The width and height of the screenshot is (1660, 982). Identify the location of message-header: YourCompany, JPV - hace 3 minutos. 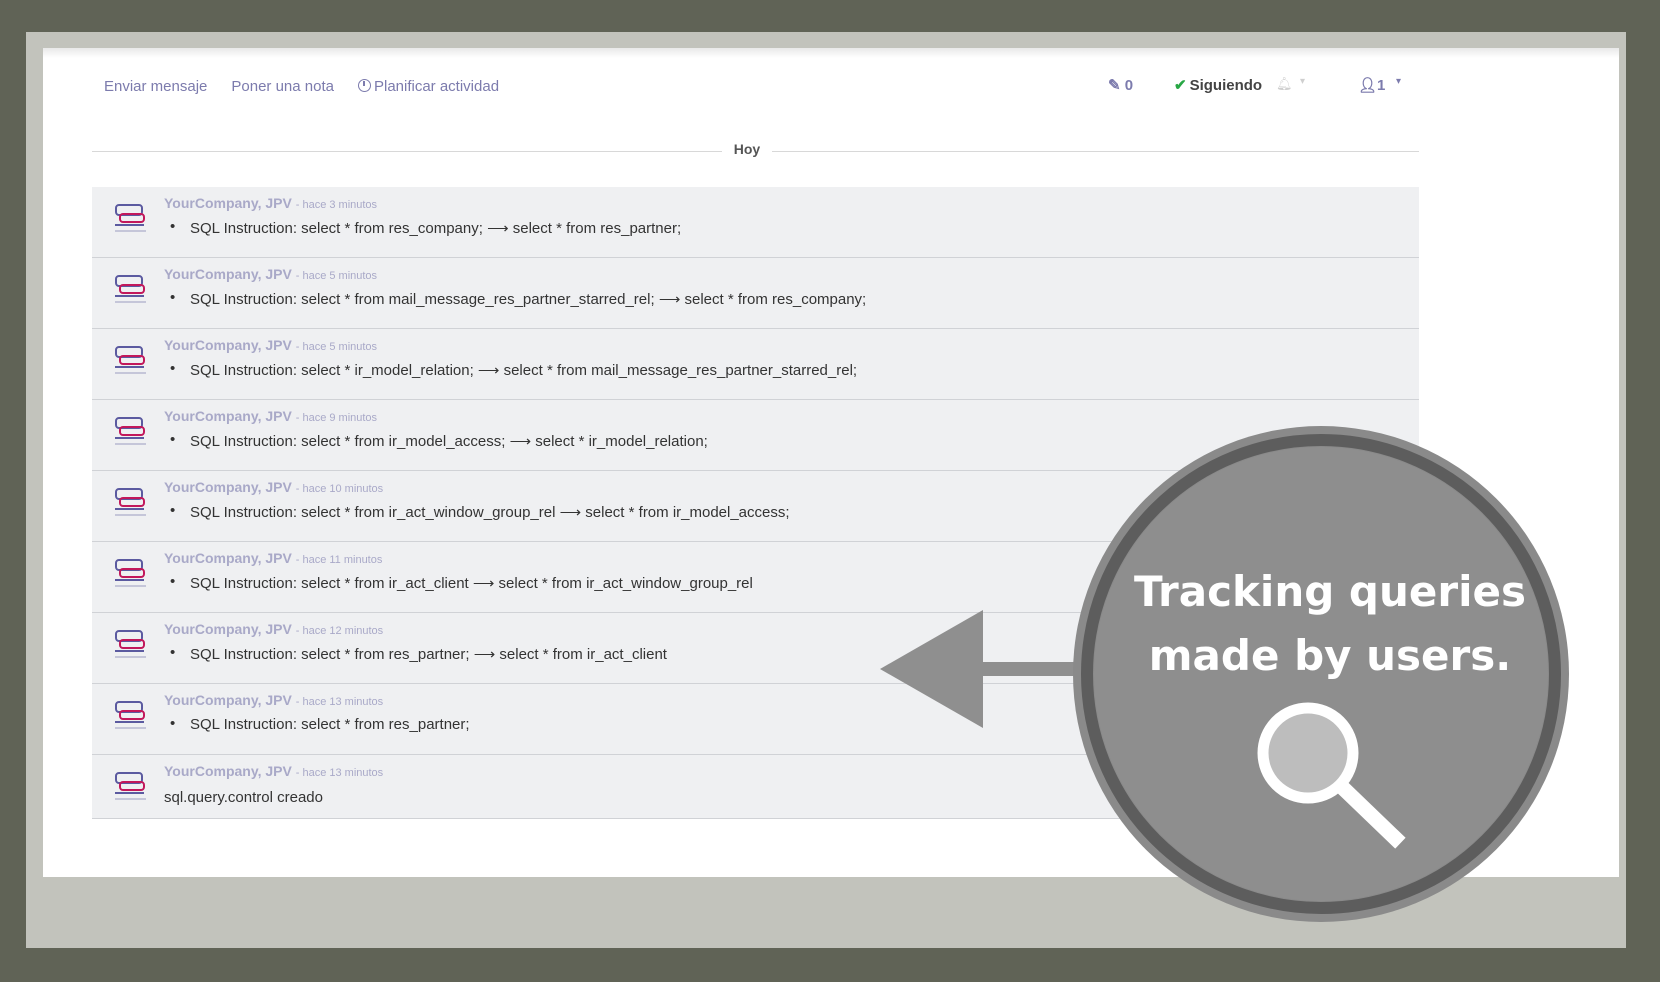
(270, 203).